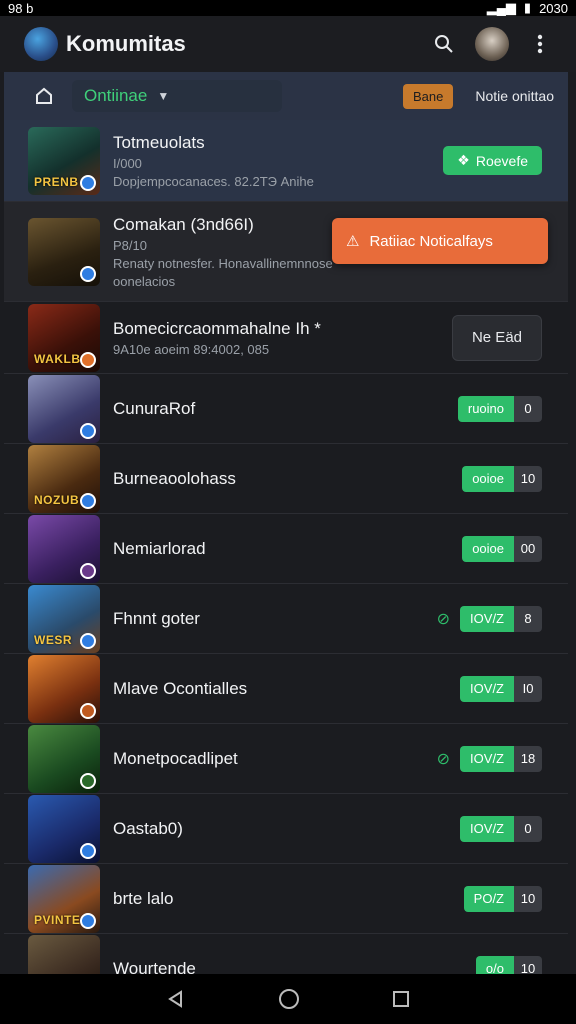 The image size is (576, 1024). Describe the element at coordinates (41, 44) in the screenshot. I see `app-logo` at that location.